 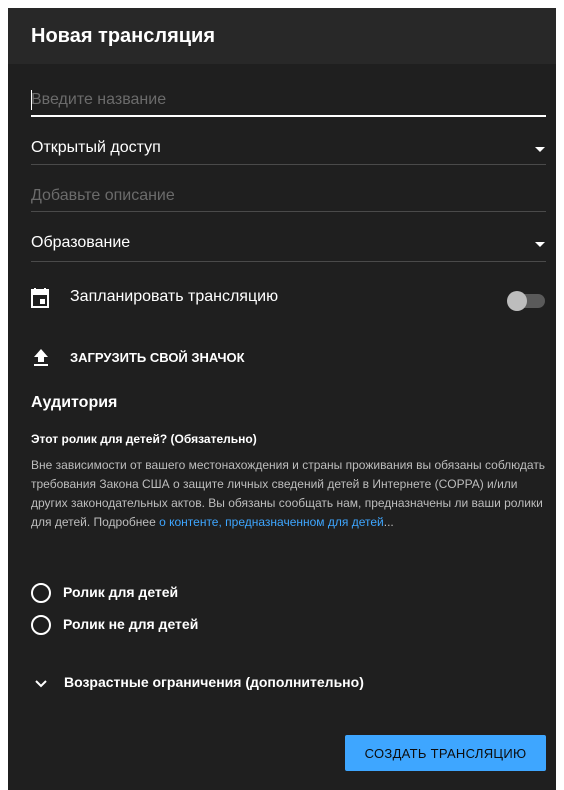 What do you see at coordinates (288, 152) in the screenshot?
I see `privacy-select: Открытый доступ` at bounding box center [288, 152].